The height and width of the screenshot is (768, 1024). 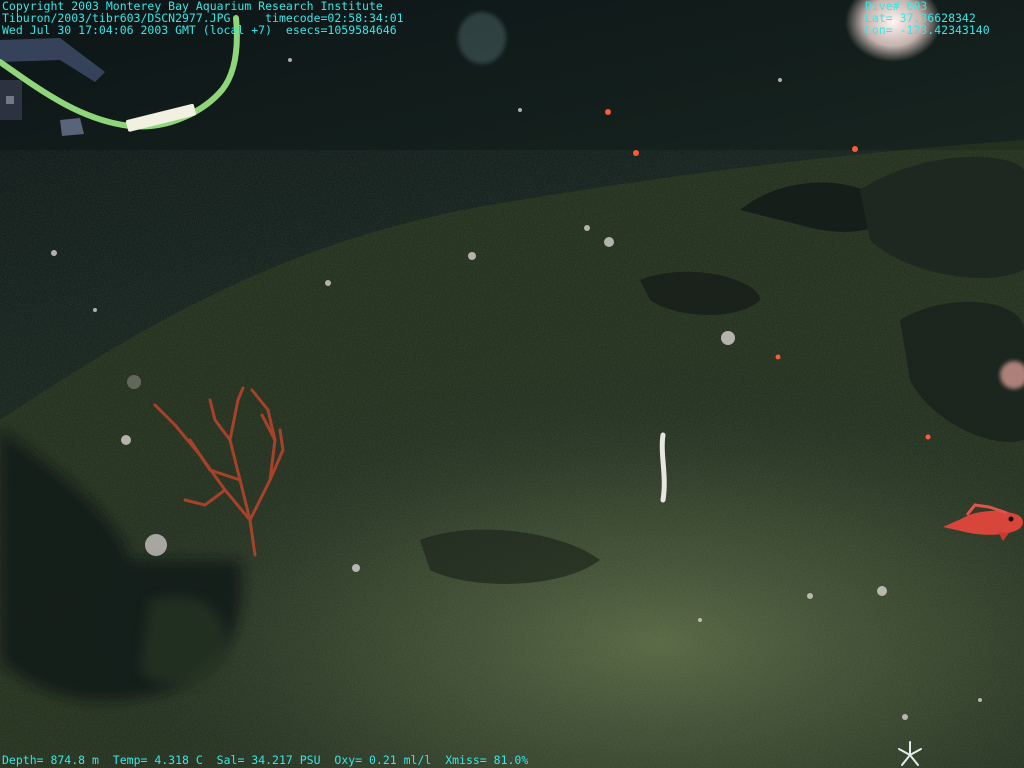 I want to click on glass-sponge, so click(x=482, y=38).